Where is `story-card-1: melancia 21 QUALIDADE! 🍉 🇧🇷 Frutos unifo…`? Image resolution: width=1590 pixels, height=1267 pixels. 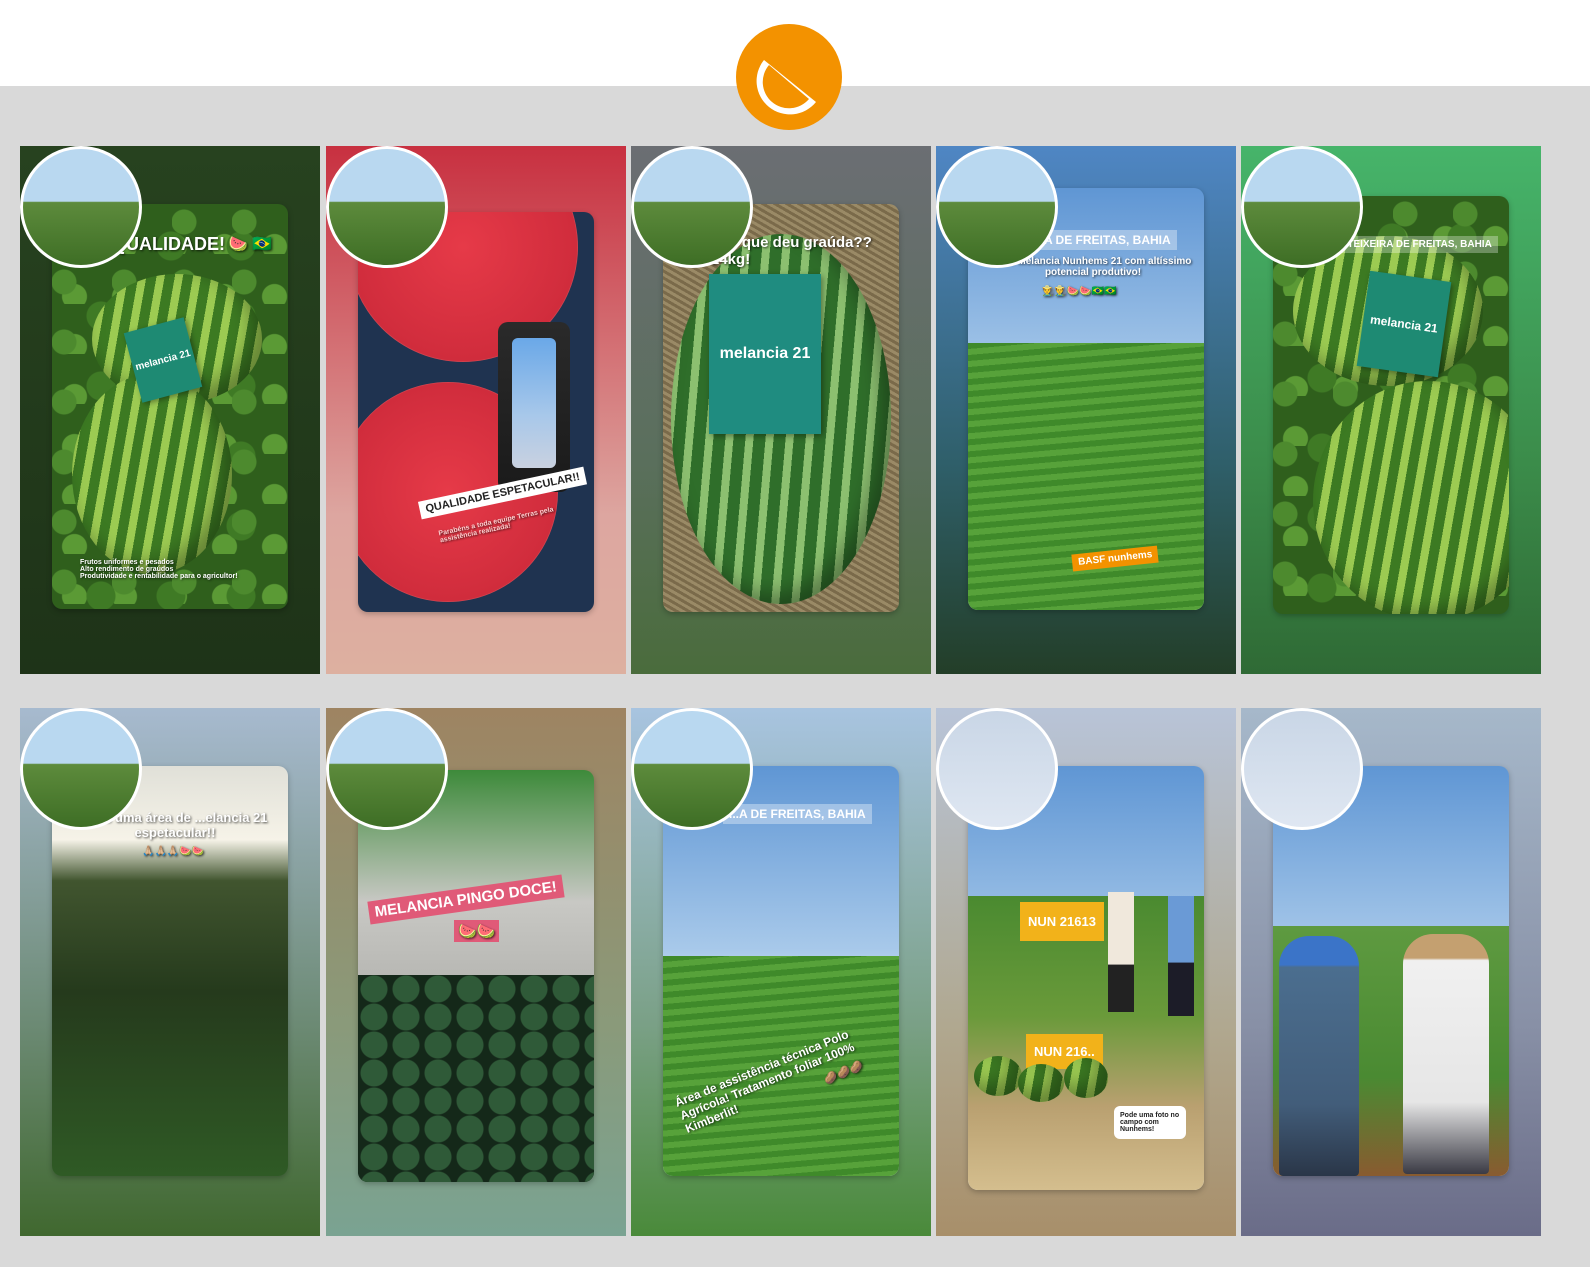 story-card-1: melancia 21 QUALIDADE! 🍉 🇧🇷 Frutos unifo… is located at coordinates (170, 410).